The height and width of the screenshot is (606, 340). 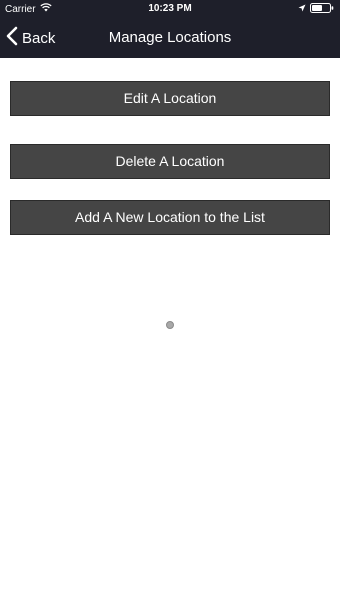 I want to click on status-bar: Carrier 10:23 PM, so click(x=170, y=9).